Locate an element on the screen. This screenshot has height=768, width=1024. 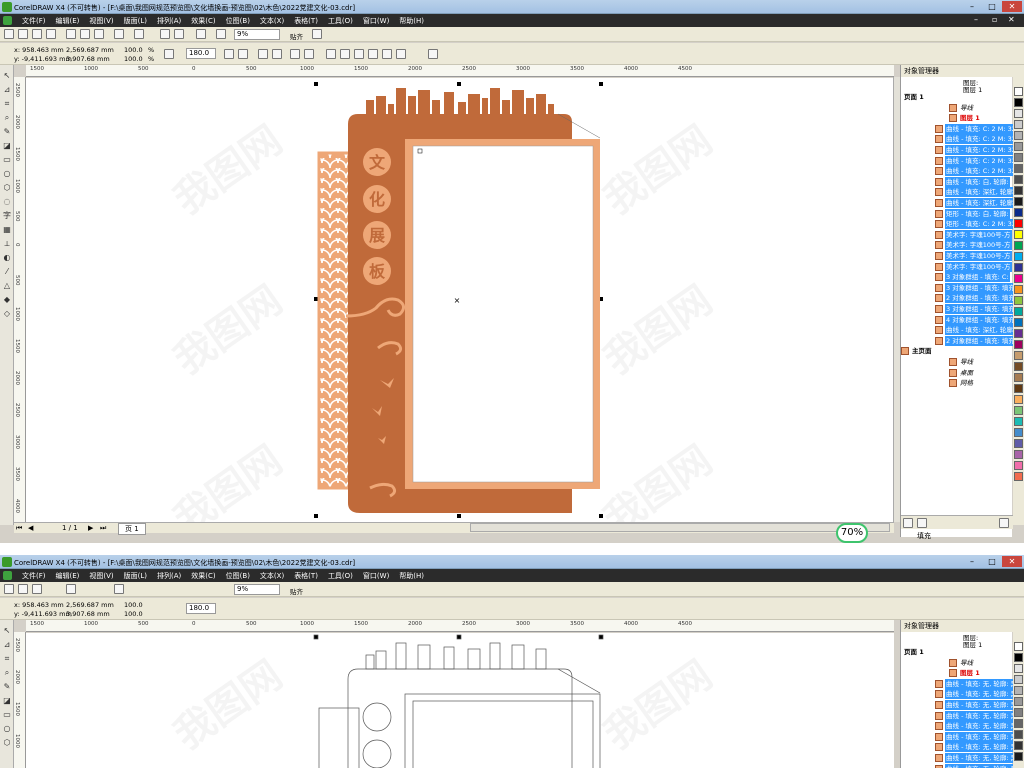
menu-item: 表格(T) is located at coordinates (306, 21).